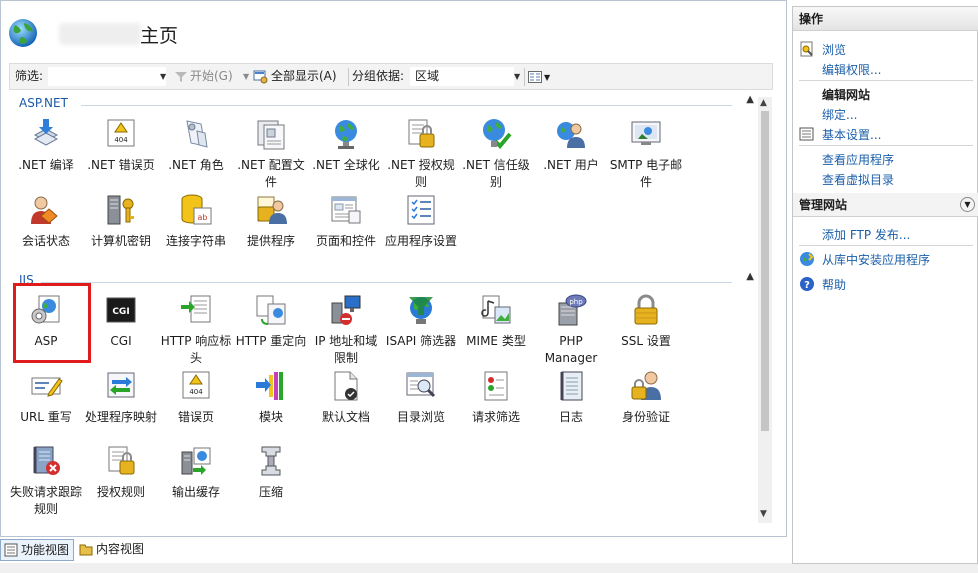  Describe the element at coordinates (346, 330) in the screenshot. I see `feature-ip-domain-restrictions: IP 地址和域限制` at that location.